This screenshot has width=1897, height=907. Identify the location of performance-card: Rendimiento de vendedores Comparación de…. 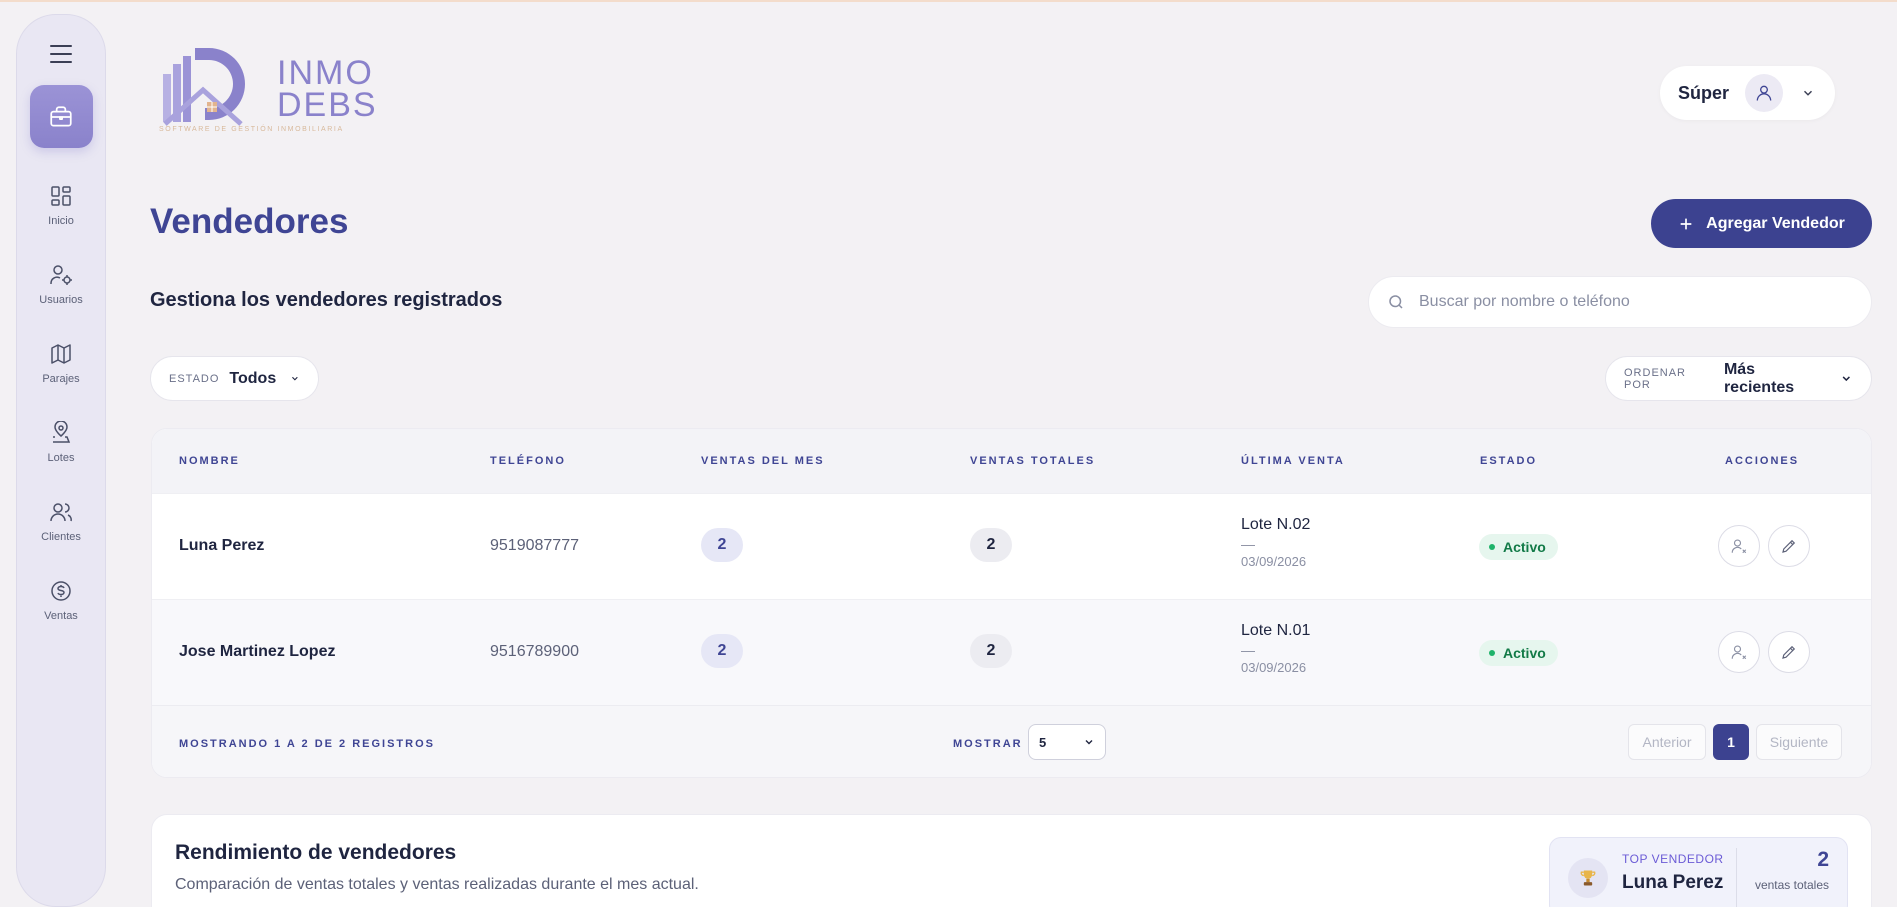
(1011, 860).